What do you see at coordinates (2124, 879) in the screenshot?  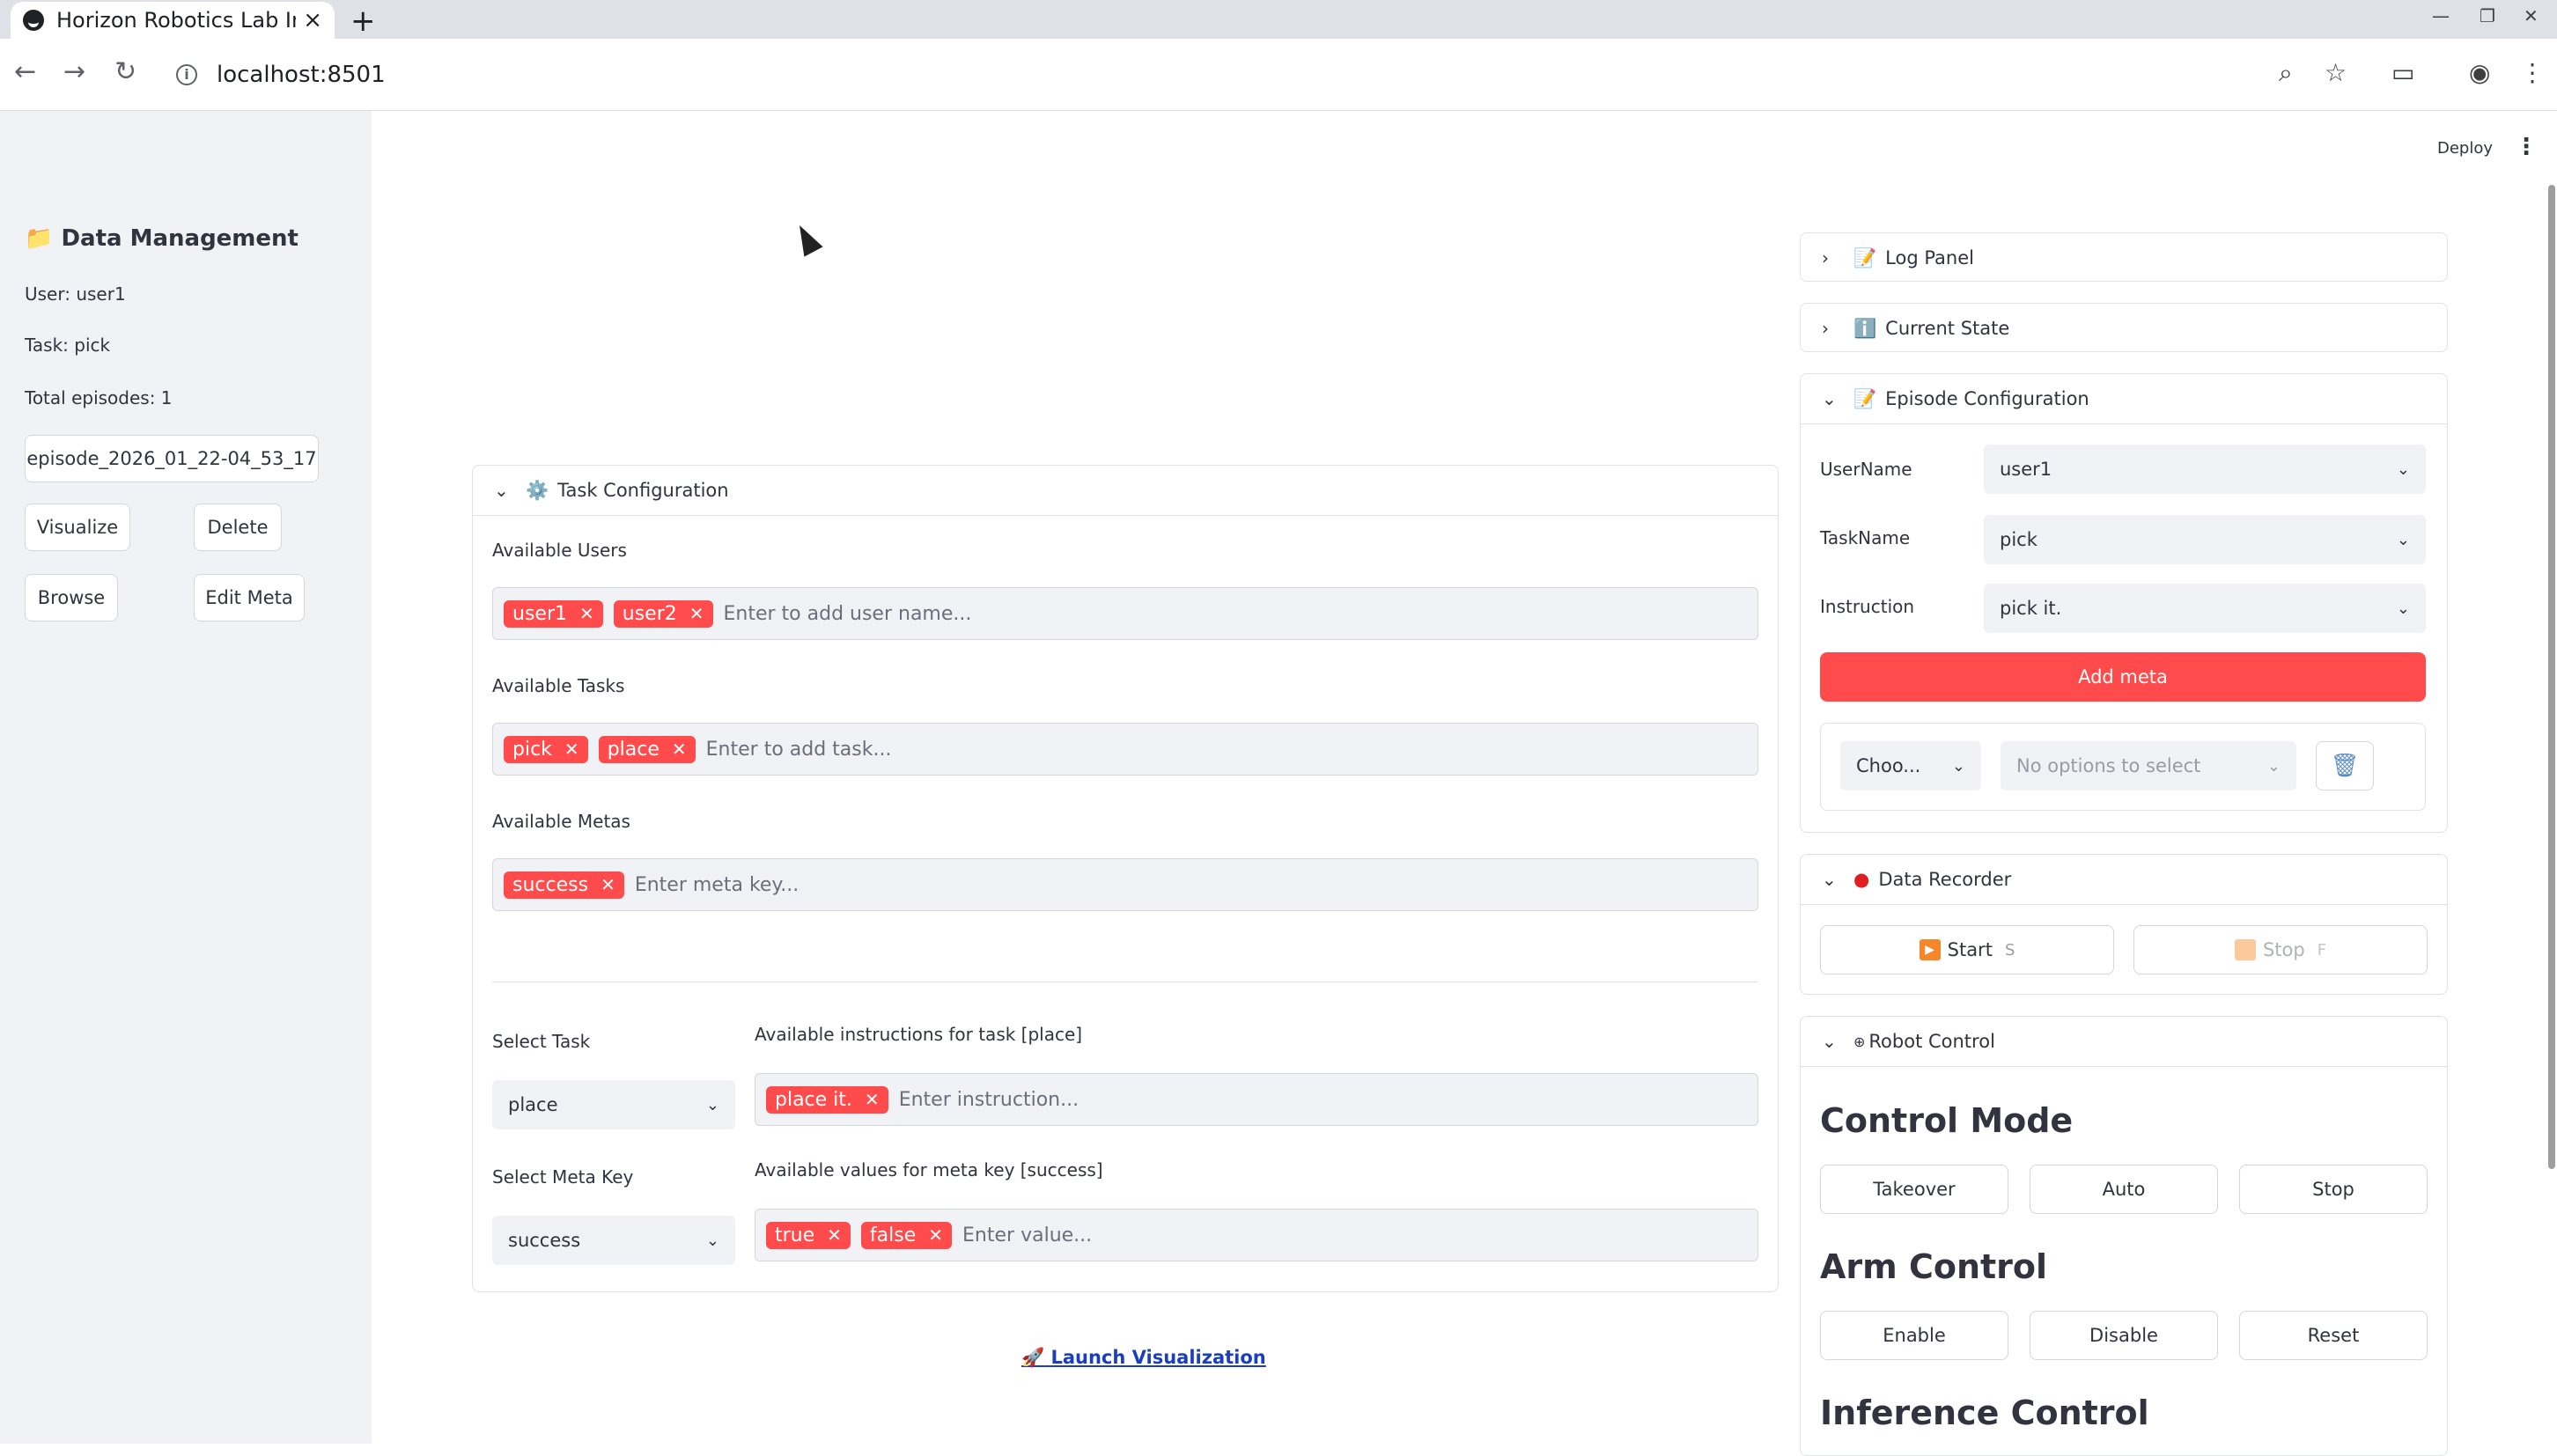 I see `data-recorder-header: ⌄ ● Data Recorder` at bounding box center [2124, 879].